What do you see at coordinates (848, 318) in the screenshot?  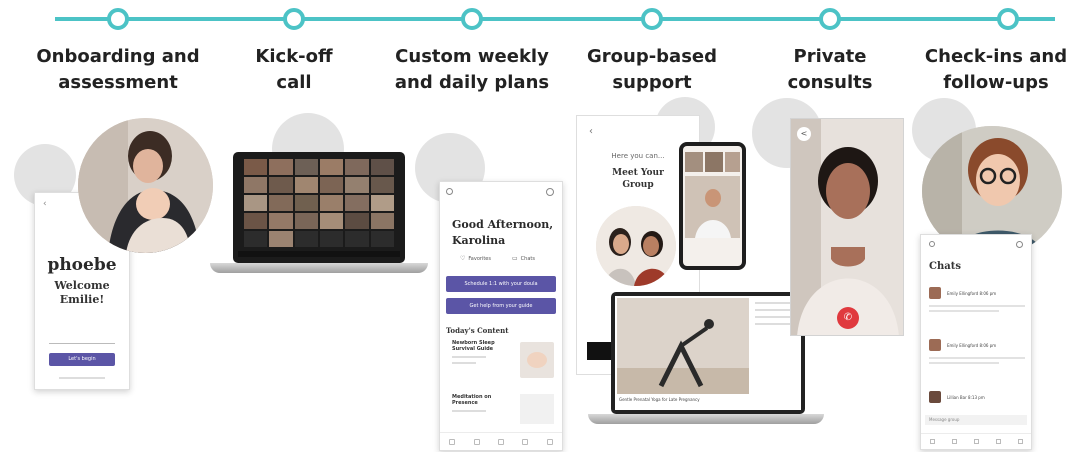 I see `end-call-button: ✆` at bounding box center [848, 318].